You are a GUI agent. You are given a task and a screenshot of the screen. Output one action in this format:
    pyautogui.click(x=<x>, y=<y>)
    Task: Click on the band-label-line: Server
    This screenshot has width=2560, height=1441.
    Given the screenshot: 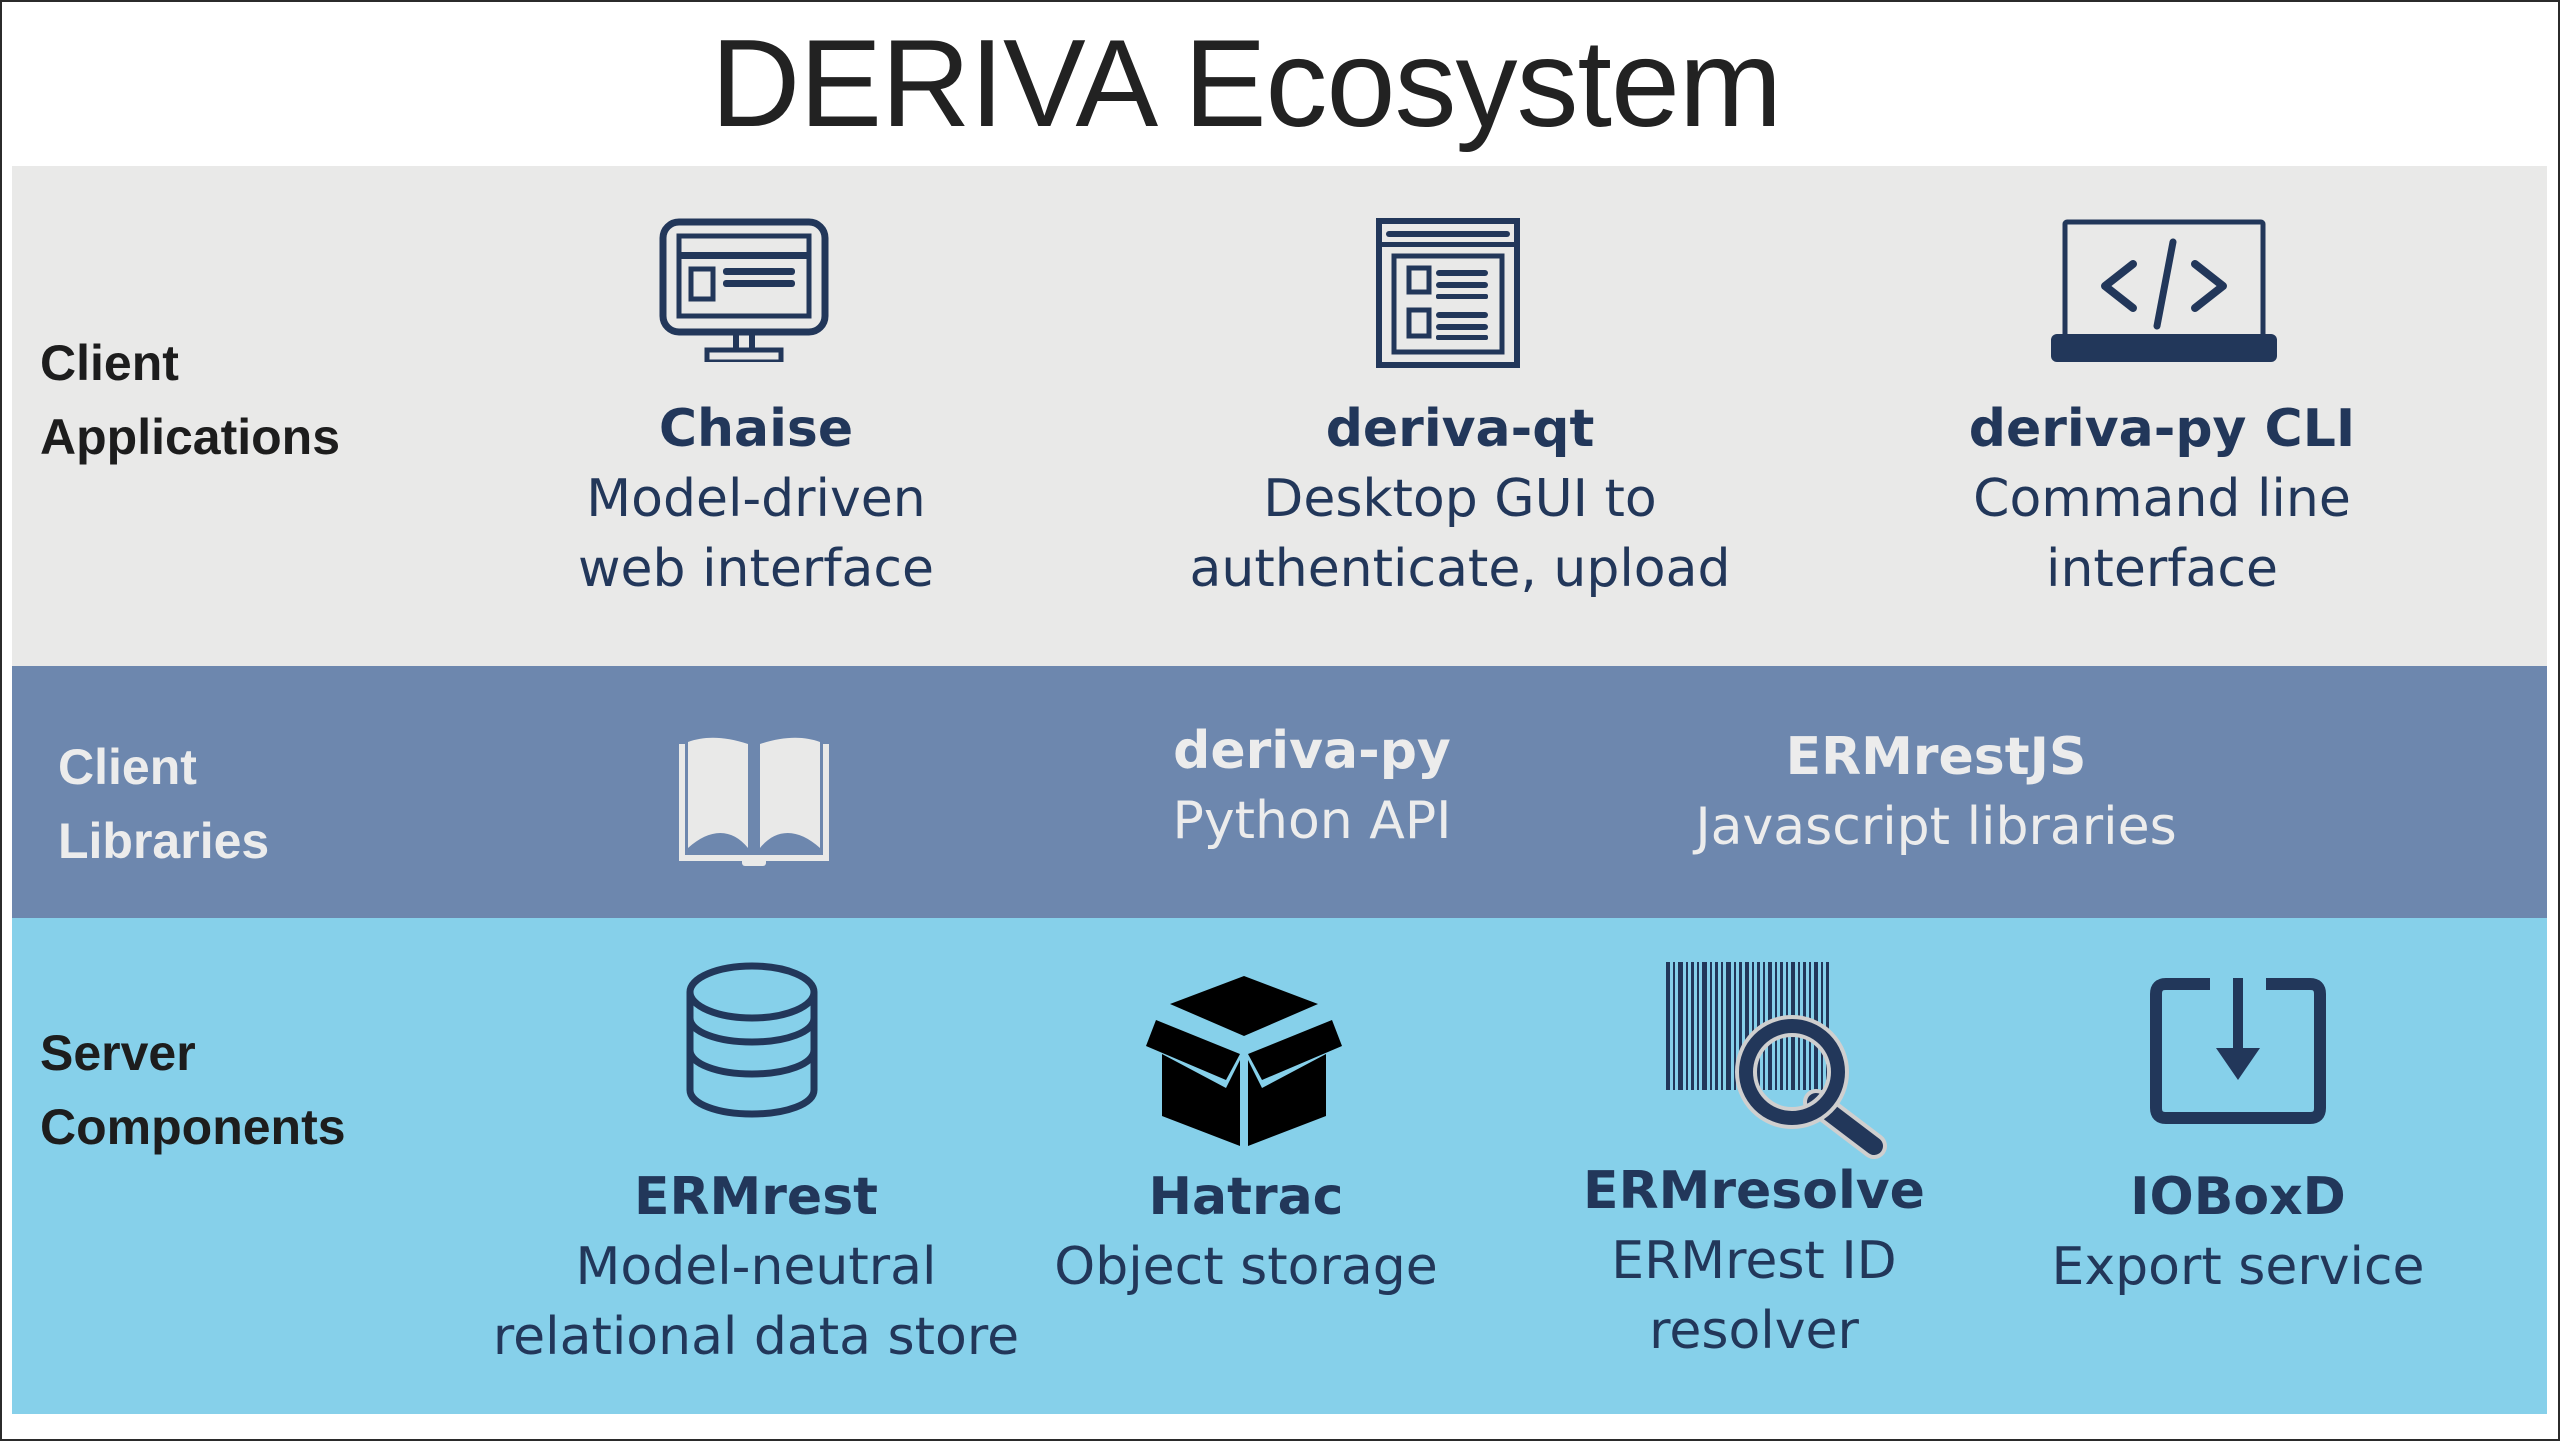 What is the action you would take?
    pyautogui.click(x=118, y=1053)
    